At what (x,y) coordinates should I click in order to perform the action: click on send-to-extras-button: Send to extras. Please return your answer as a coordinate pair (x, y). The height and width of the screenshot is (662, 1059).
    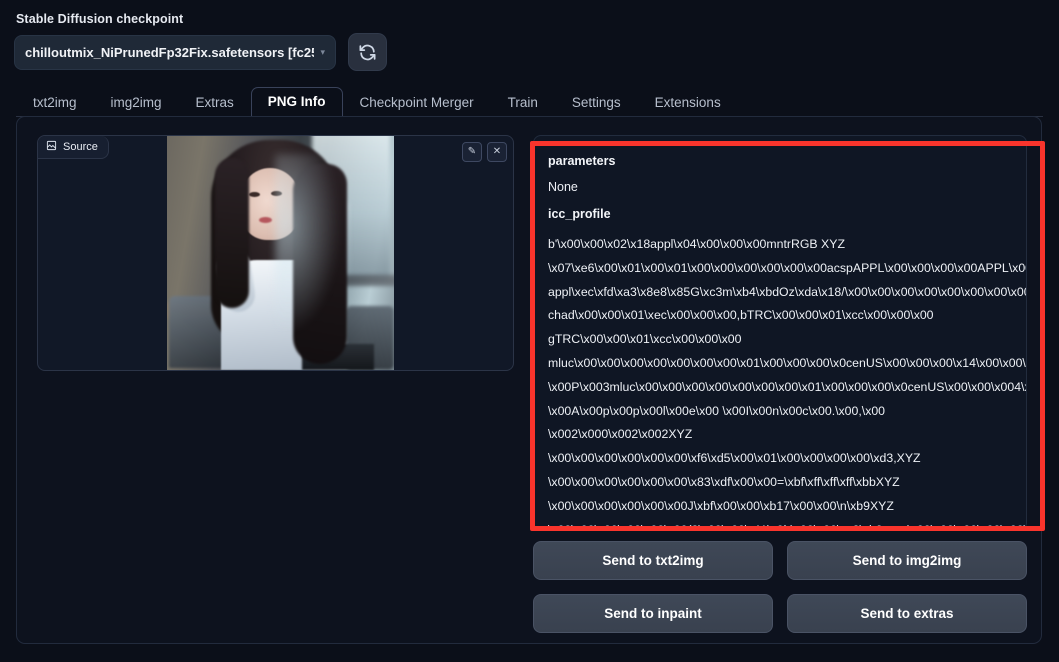
    Looking at the image, I should click on (907, 613).